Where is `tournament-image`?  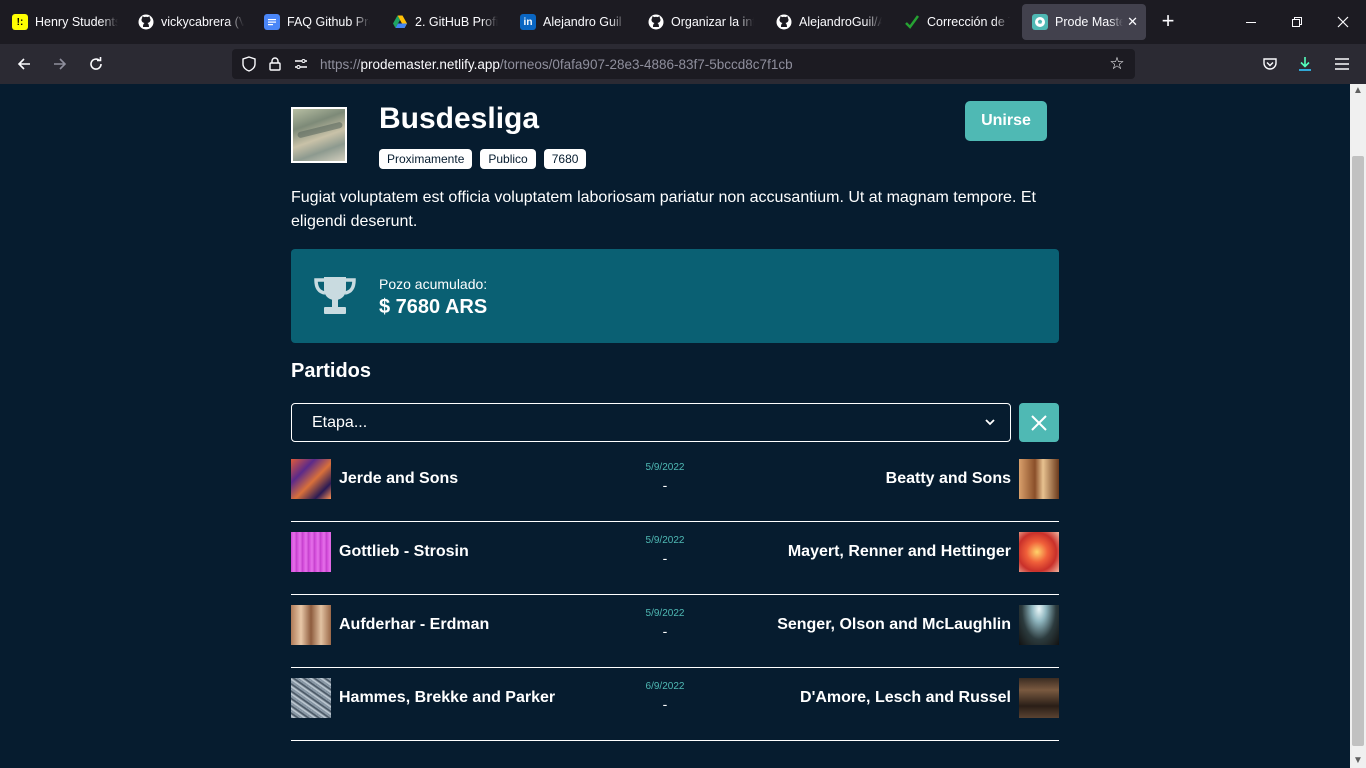 tournament-image is located at coordinates (319, 135).